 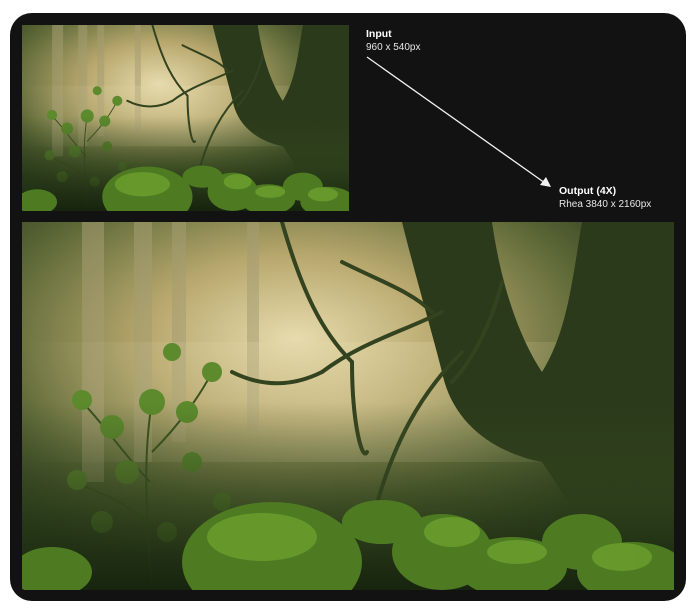 I want to click on input-title: Input, so click(x=379, y=34).